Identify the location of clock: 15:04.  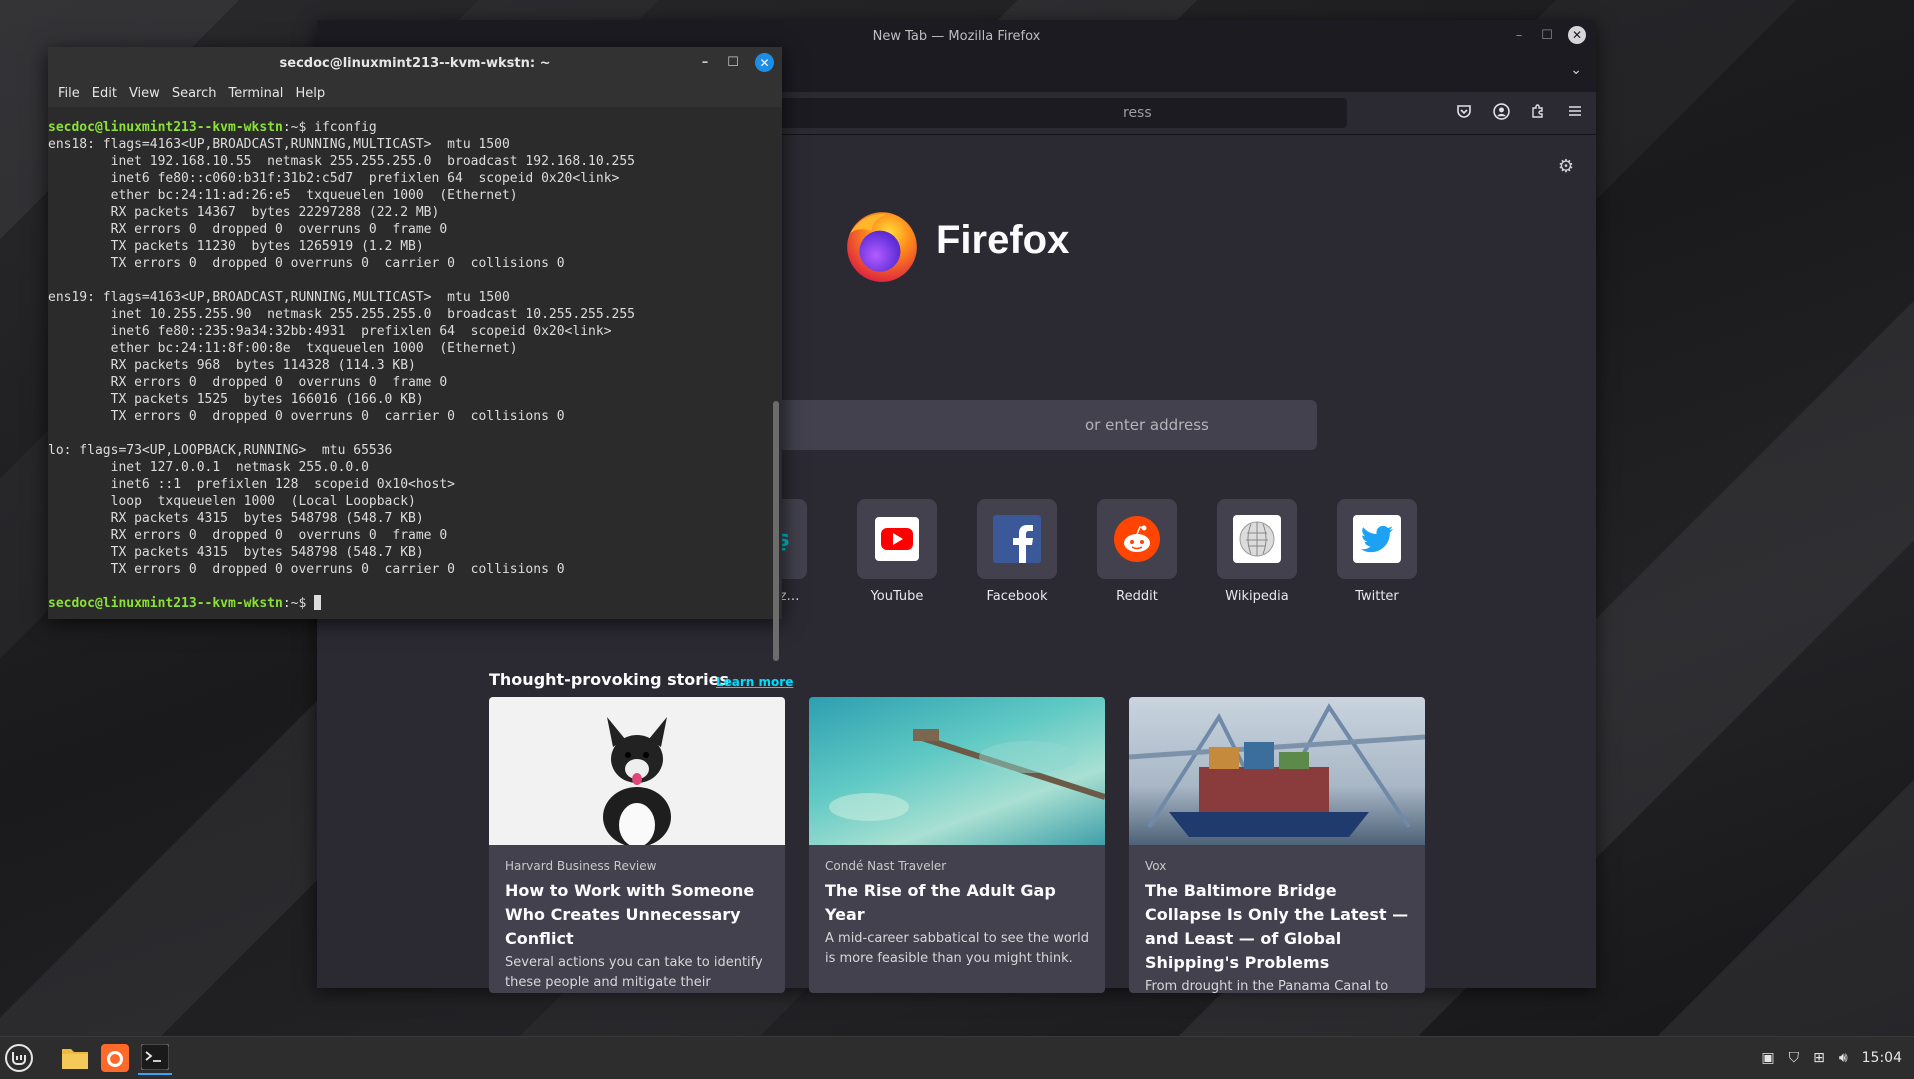
(1882, 1058).